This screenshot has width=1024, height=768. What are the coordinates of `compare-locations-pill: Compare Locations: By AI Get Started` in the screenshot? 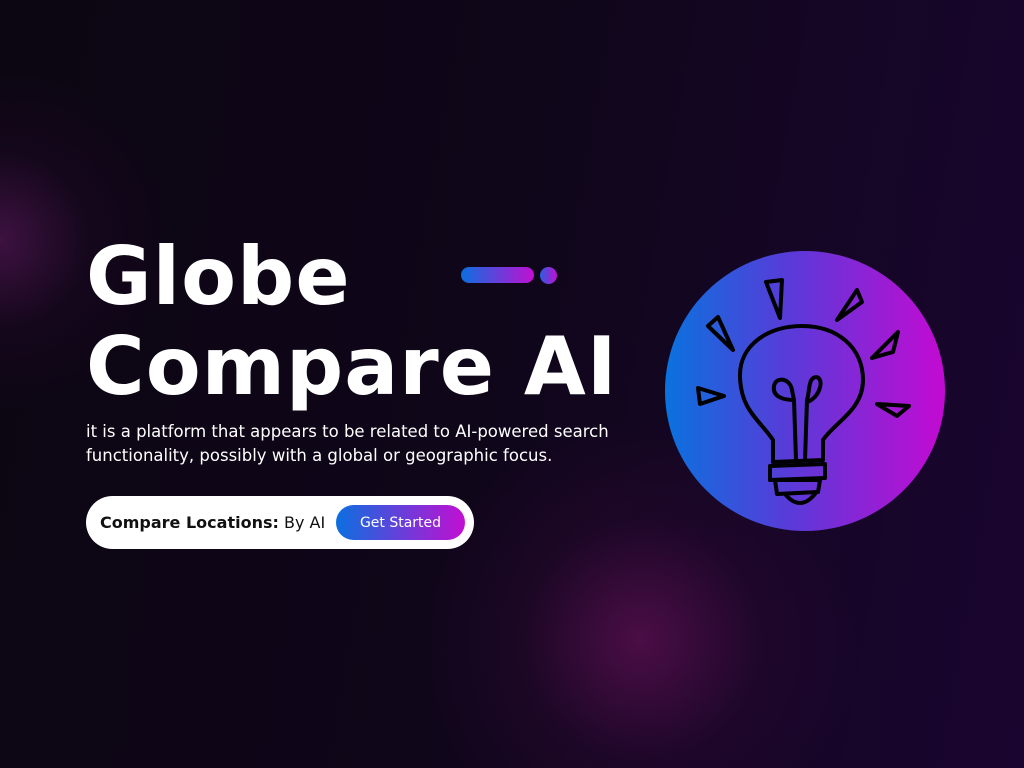 It's located at (280, 522).